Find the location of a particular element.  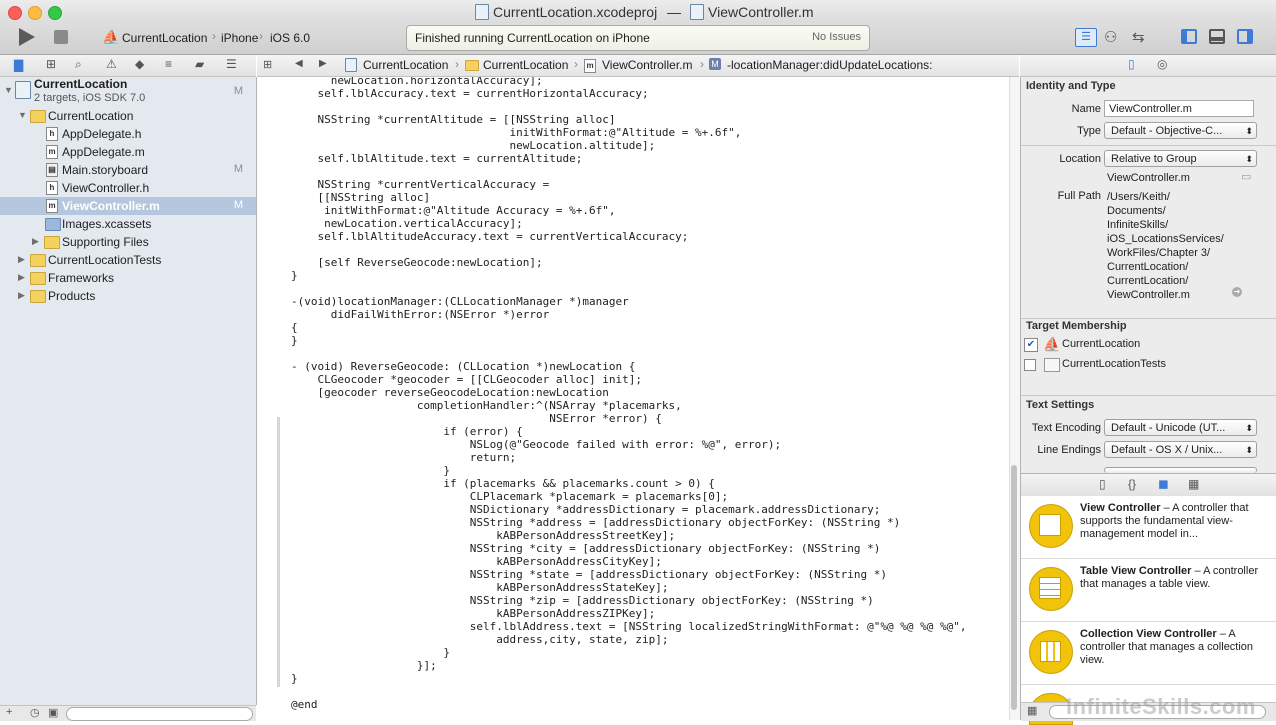

code-line: }]; is located at coordinates (629, 665).